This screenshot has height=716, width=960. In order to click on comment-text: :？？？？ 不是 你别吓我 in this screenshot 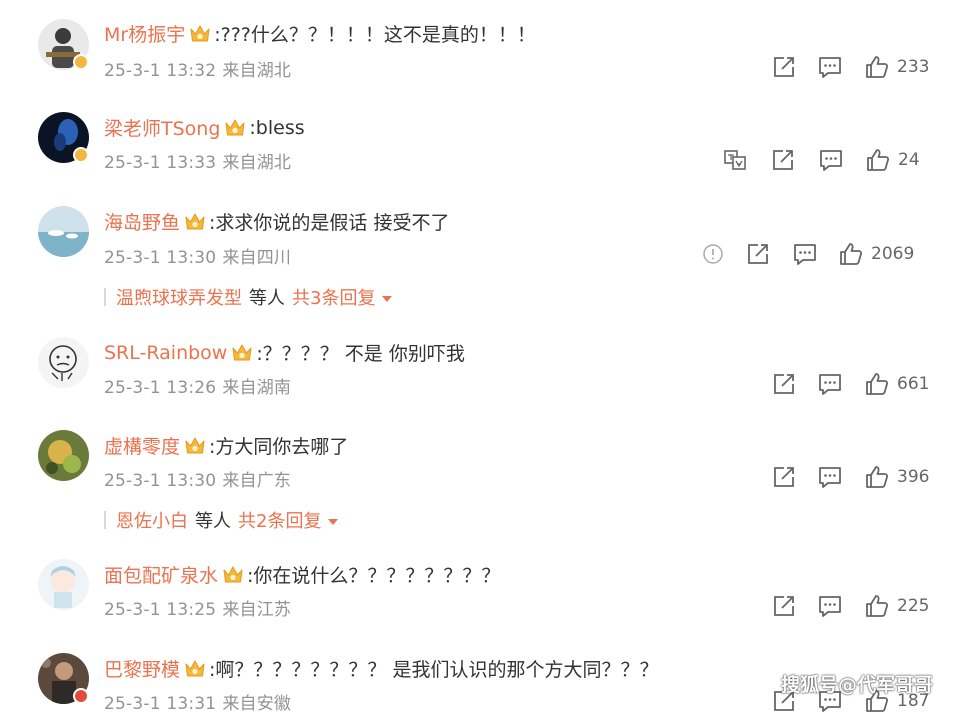, I will do `click(360, 354)`.